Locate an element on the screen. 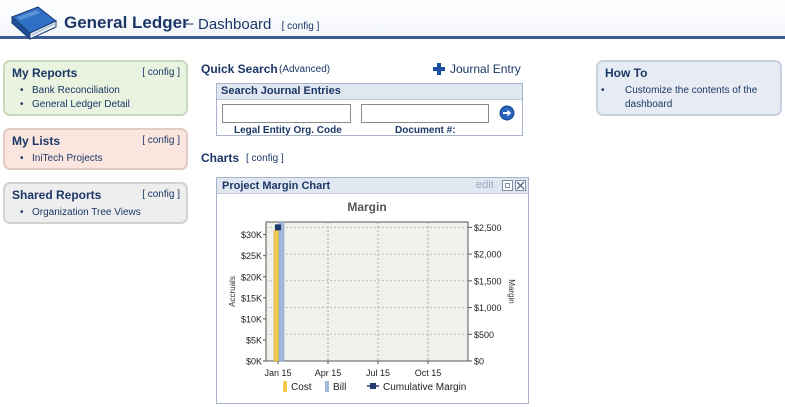  maximize-icon is located at coordinates (507, 185).